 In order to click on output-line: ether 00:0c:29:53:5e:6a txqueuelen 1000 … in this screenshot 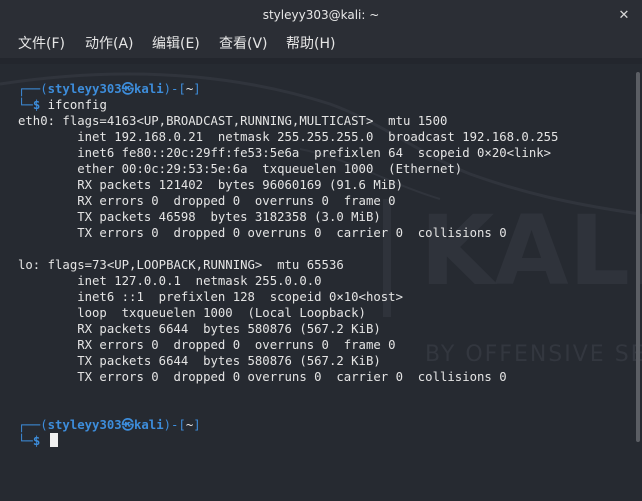, I will do `click(240, 169)`.